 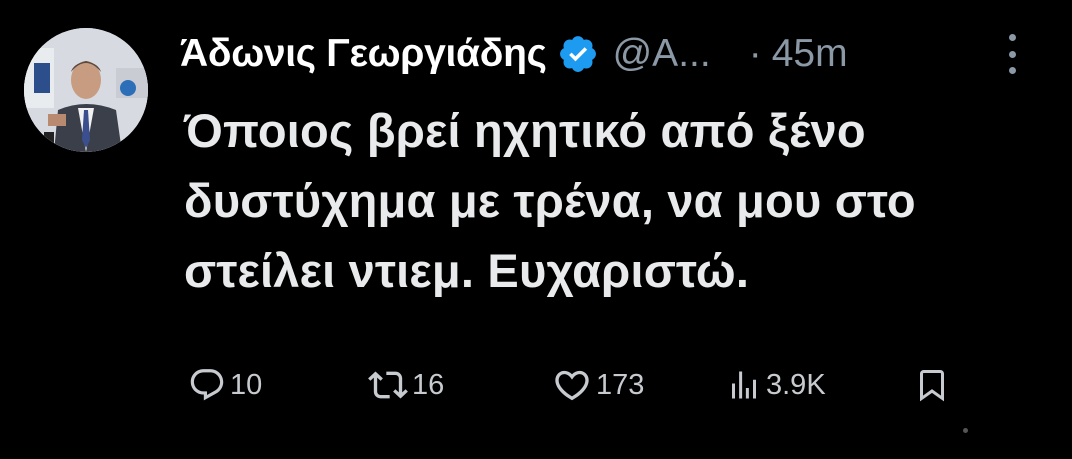 I want to click on timestamp: 45m, so click(x=810, y=54).